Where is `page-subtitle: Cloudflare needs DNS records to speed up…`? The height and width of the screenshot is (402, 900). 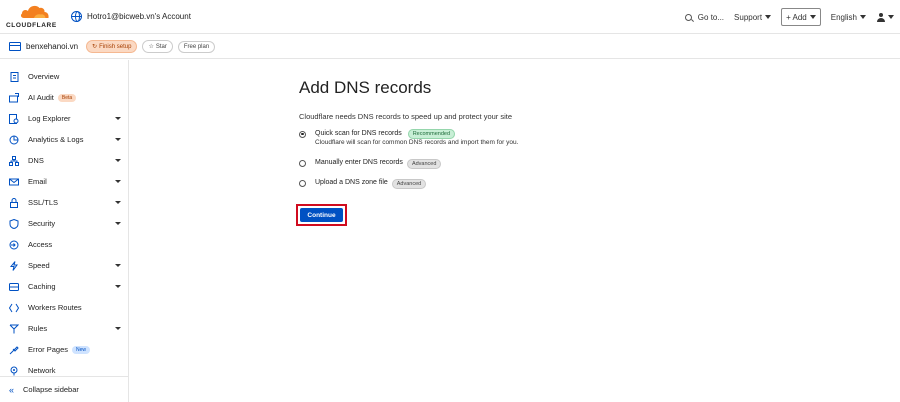 page-subtitle: Cloudflare needs DNS records to speed up… is located at coordinates (406, 116).